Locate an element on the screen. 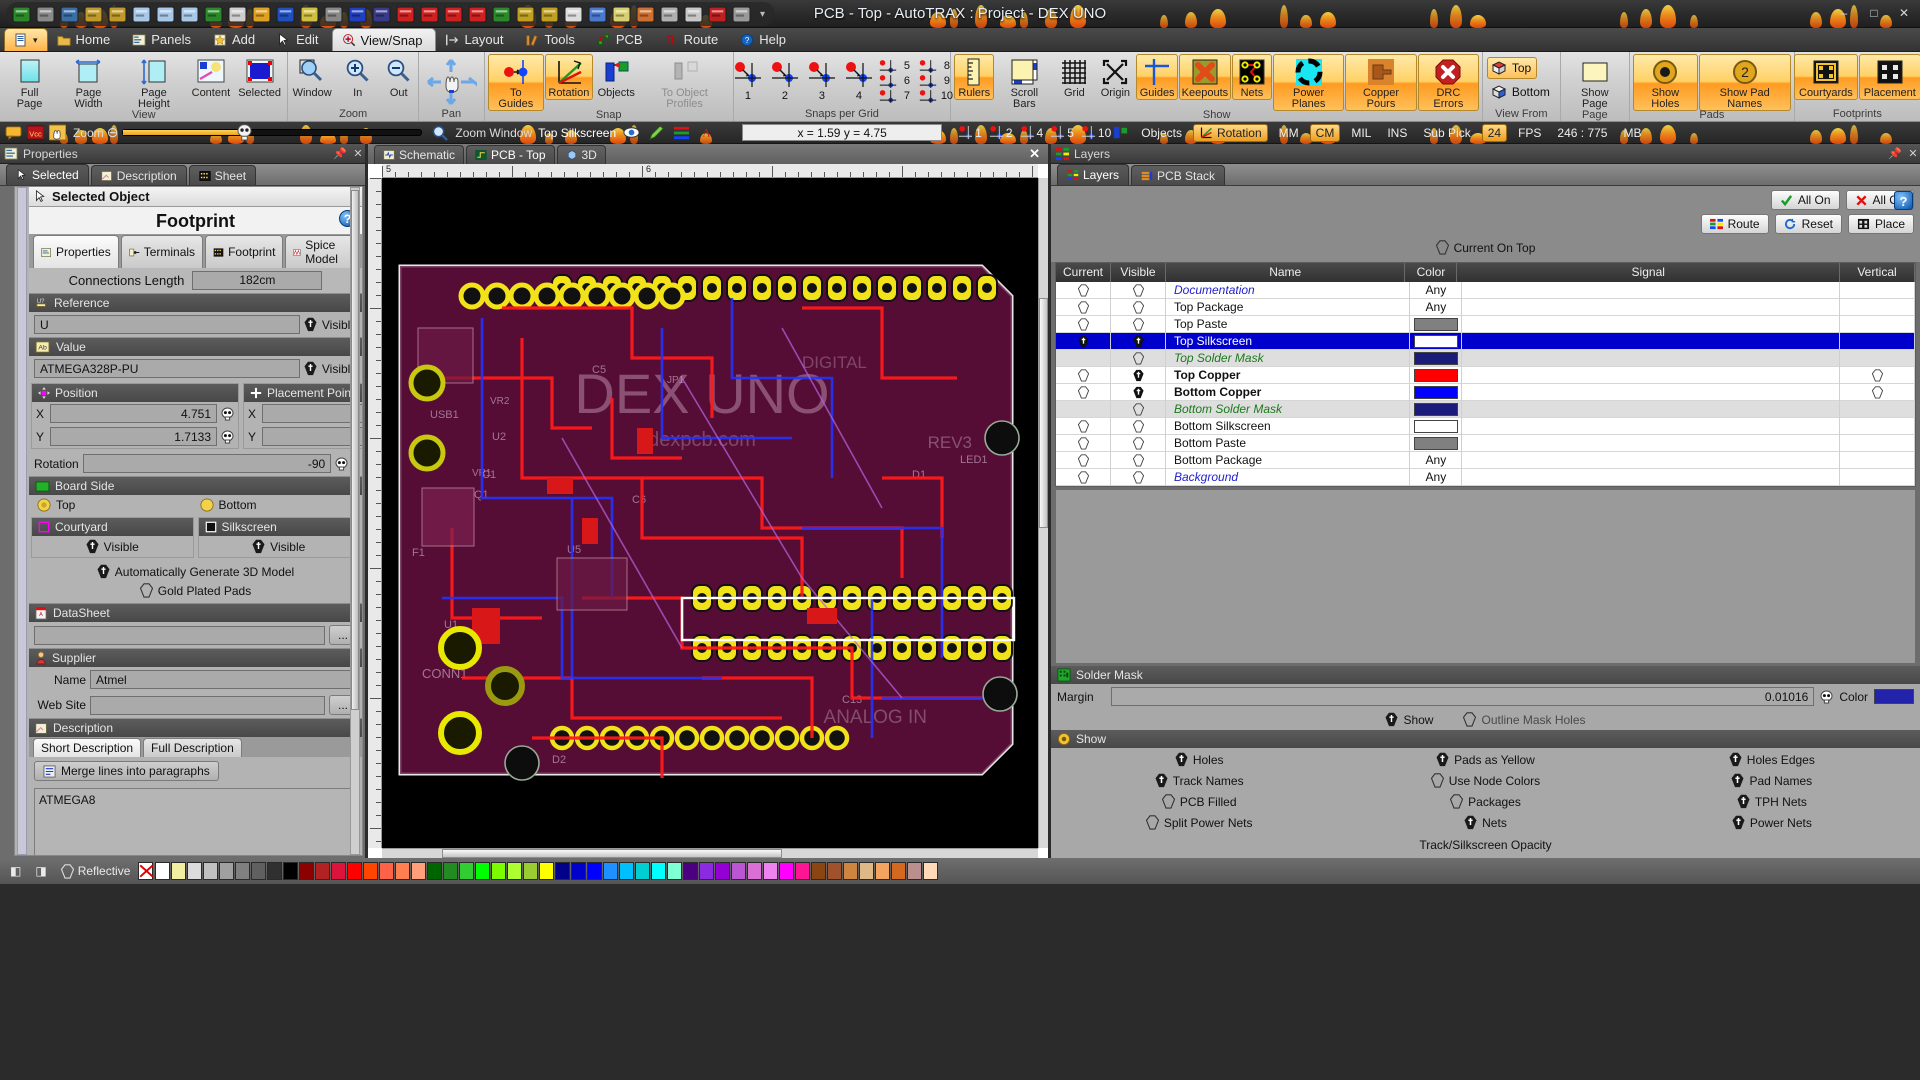 The image size is (1920, 1080). zoom-slider is located at coordinates (272, 132).